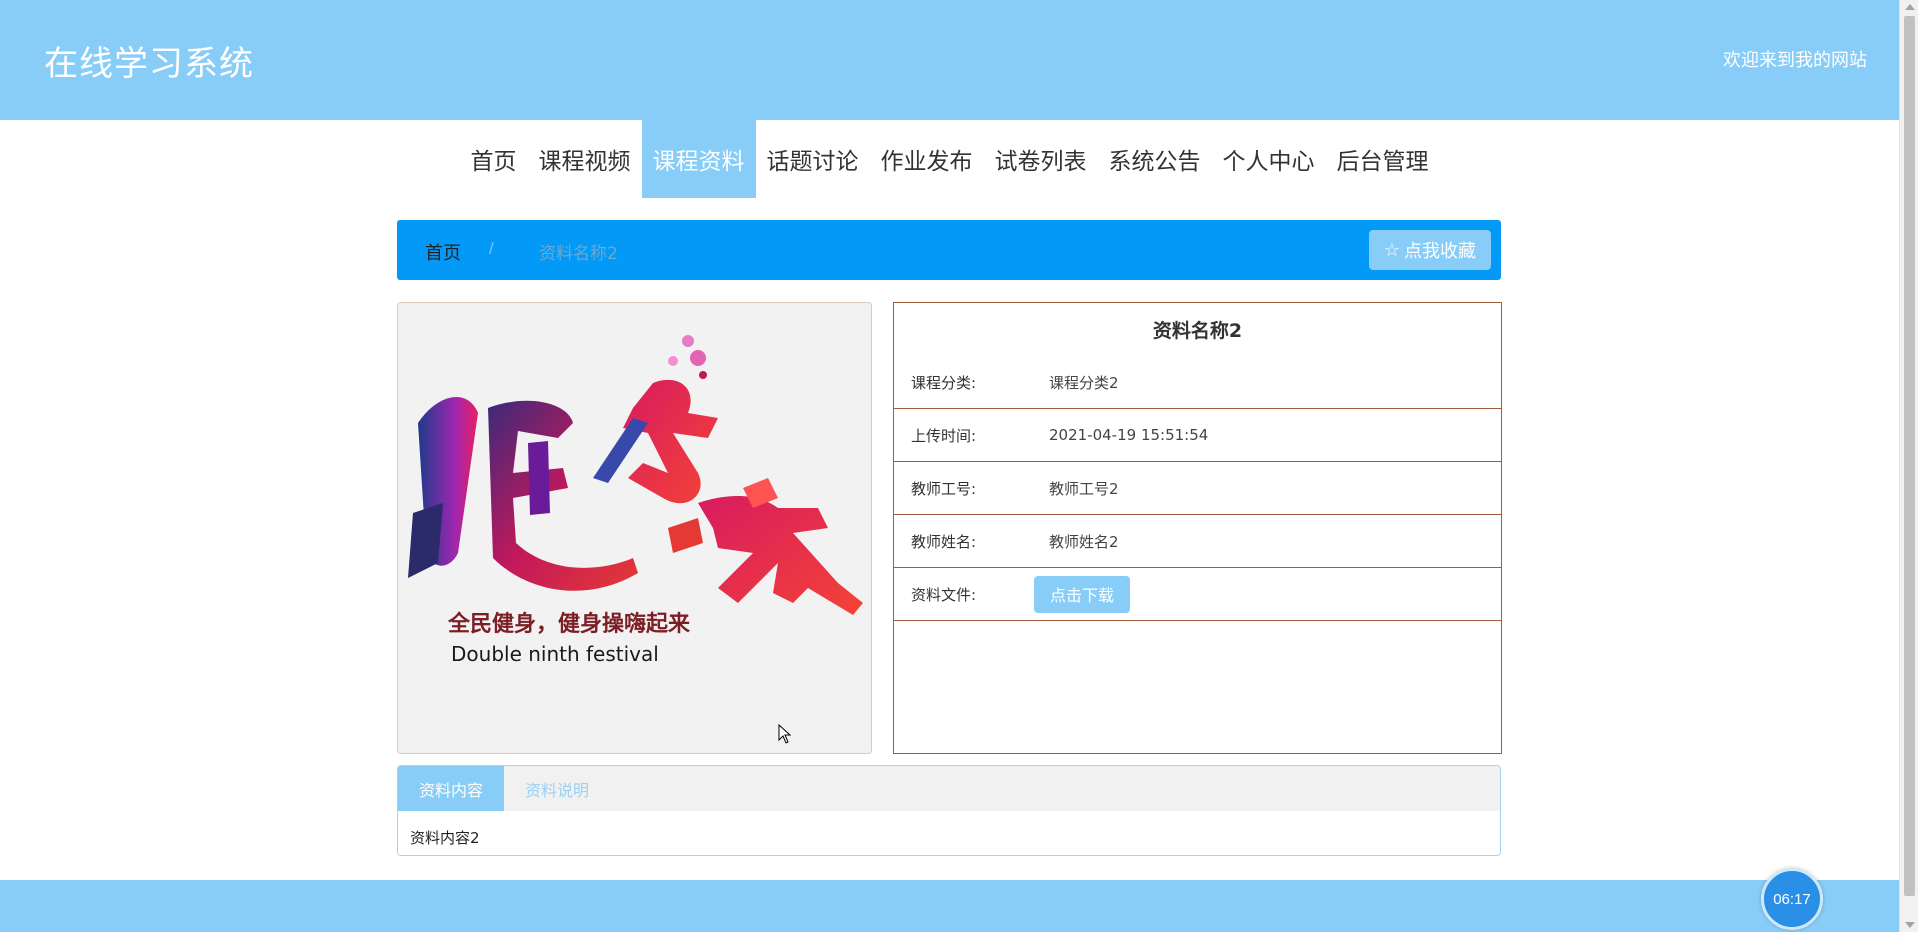 This screenshot has height=932, width=1918. What do you see at coordinates (927, 159) in the screenshot?
I see `nav-item-homework: 作业发布` at bounding box center [927, 159].